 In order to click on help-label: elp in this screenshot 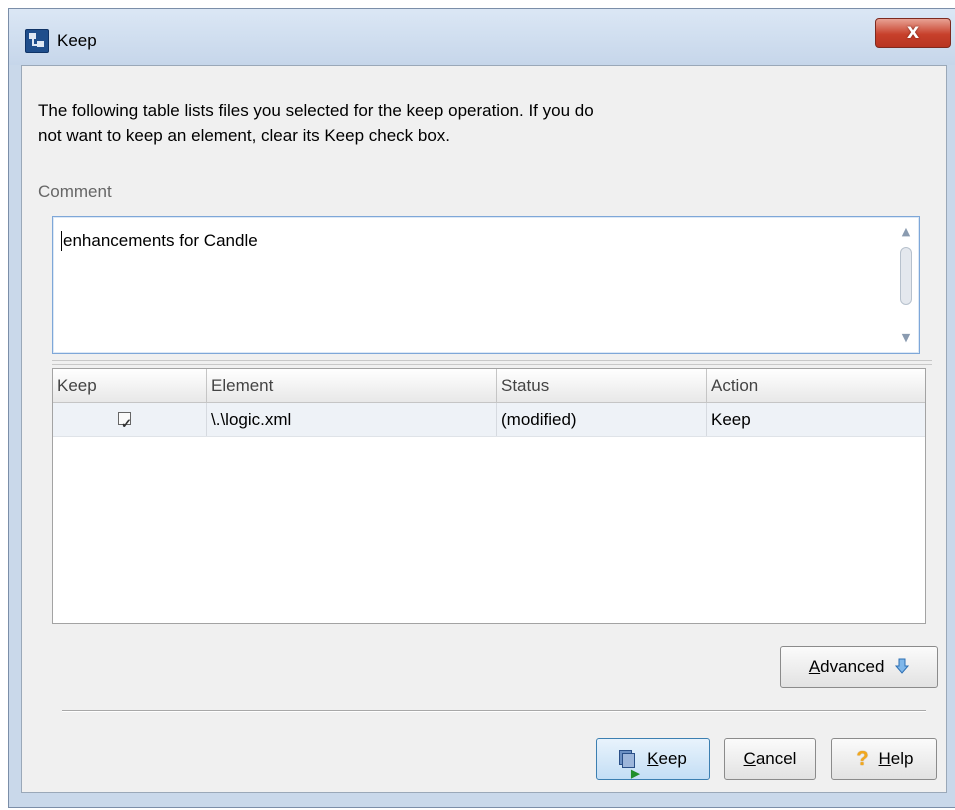, I will do `click(902, 758)`.